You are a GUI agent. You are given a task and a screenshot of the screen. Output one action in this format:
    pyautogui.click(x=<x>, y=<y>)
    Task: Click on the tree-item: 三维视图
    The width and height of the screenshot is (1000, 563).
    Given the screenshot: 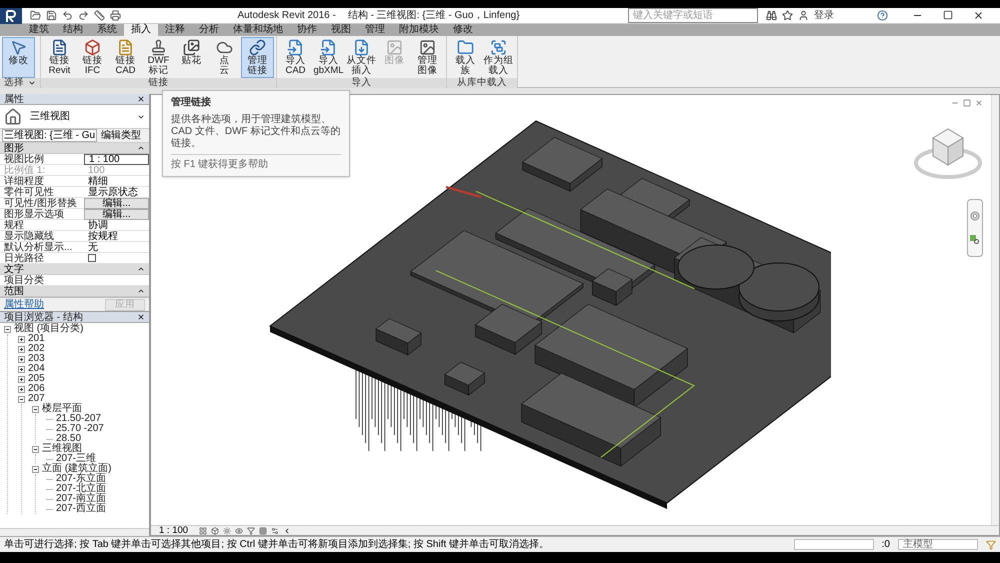 What is the action you would take?
    pyautogui.click(x=62, y=449)
    